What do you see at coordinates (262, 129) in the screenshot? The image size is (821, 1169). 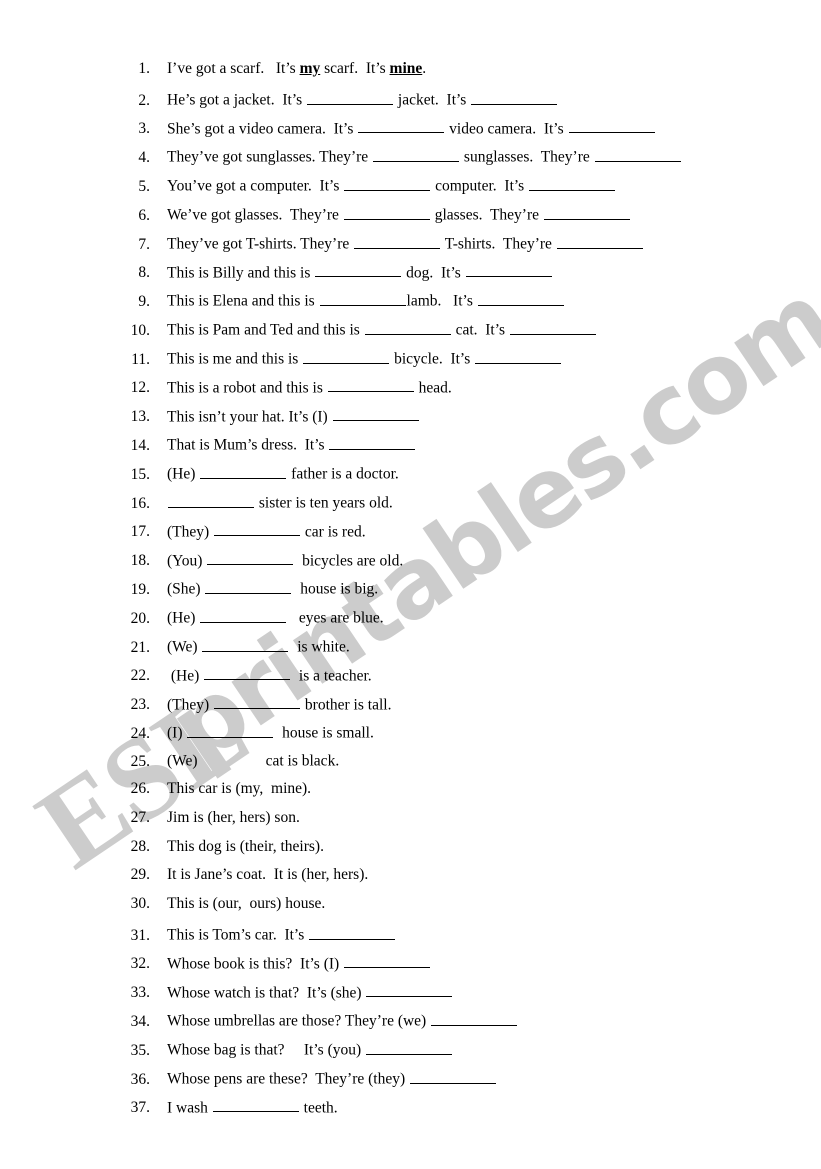 I see `sentence-text: She’s got a video camera. It’s` at bounding box center [262, 129].